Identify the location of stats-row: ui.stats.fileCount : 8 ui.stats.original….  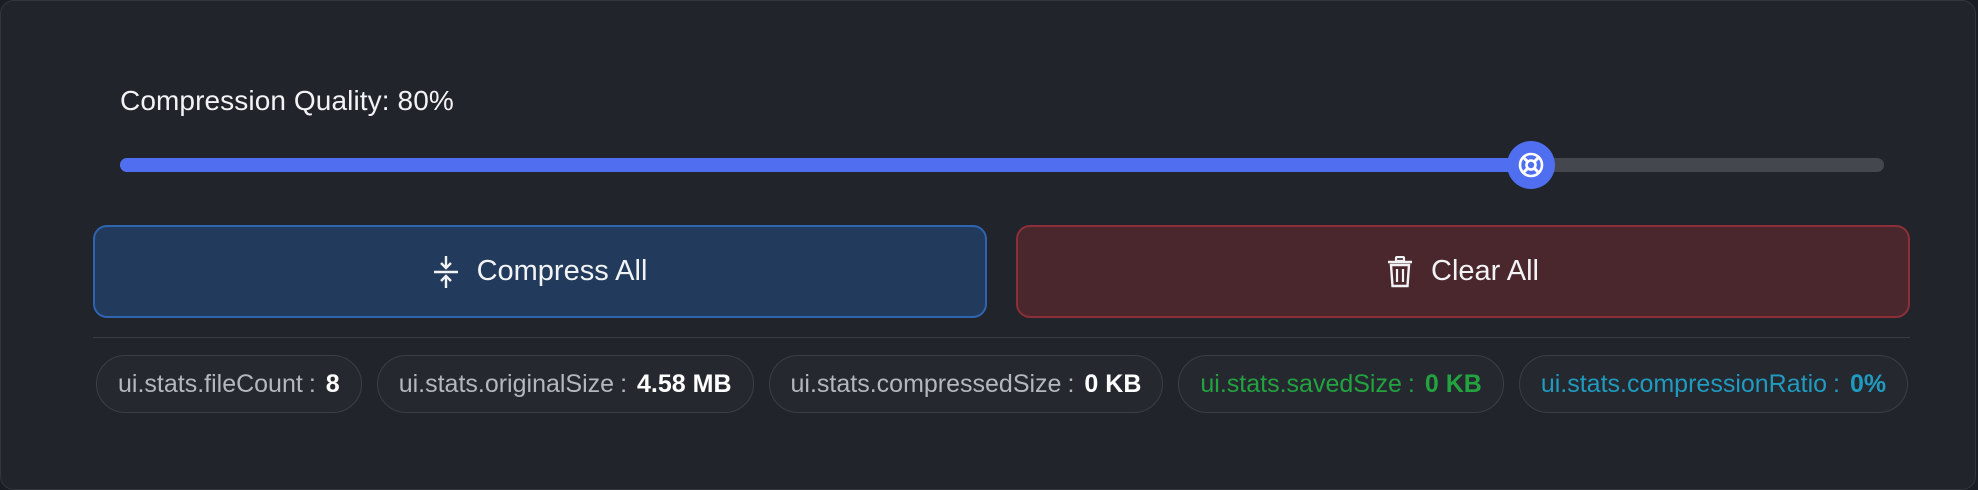
(1002, 384).